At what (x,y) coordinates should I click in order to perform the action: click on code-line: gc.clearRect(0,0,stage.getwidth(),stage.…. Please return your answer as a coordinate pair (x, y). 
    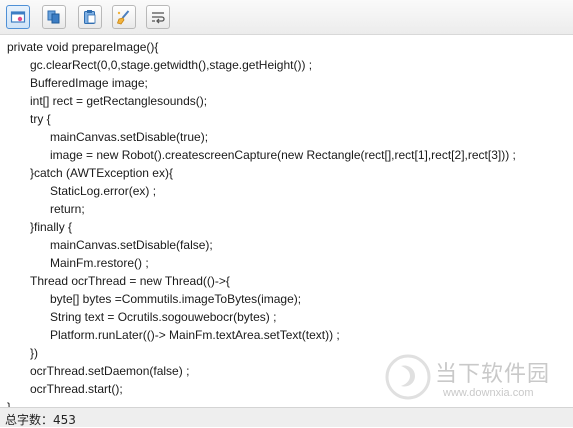
    Looking at the image, I should click on (171, 65).